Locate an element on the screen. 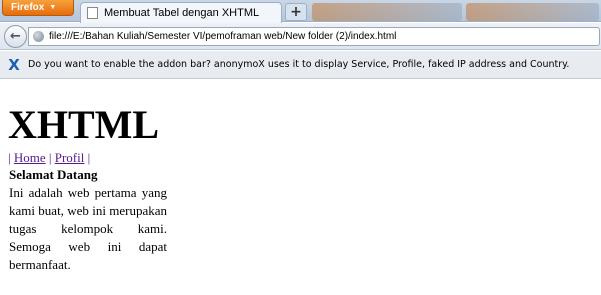 The height and width of the screenshot is (295, 601). nav-menu: | Home | Profil | is located at coordinates (49, 158).